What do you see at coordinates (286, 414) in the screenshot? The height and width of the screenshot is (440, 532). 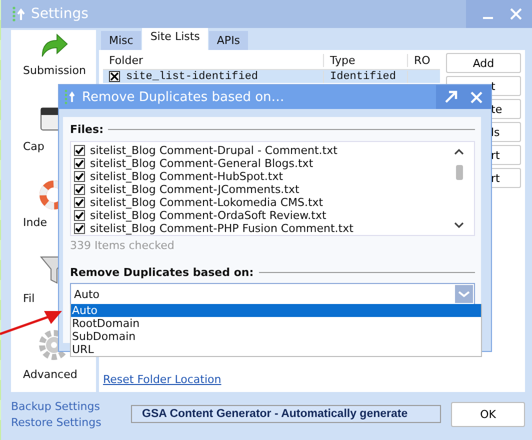 I see `status-field: GSA Content Generator - Automatically generate` at bounding box center [286, 414].